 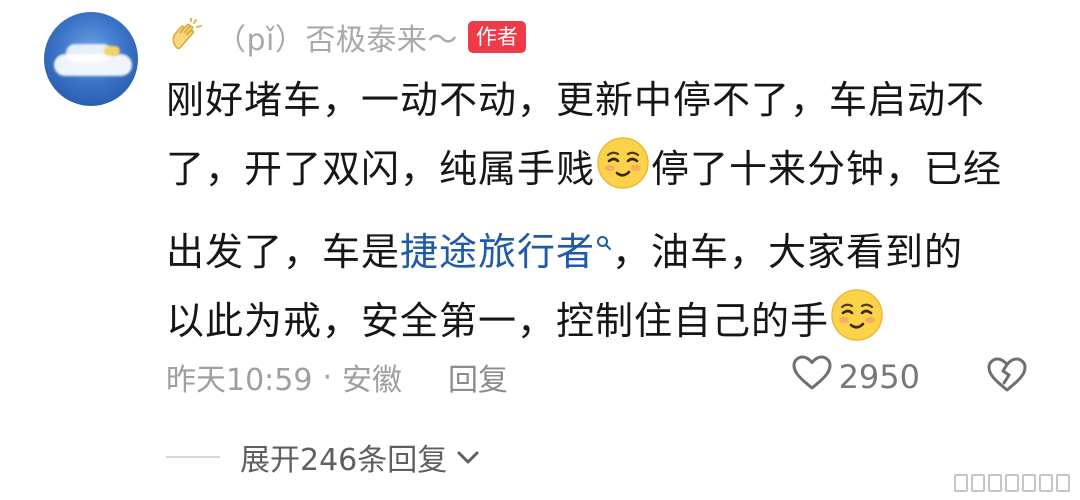 I want to click on comment-time: 昨天10:59, so click(x=239, y=380).